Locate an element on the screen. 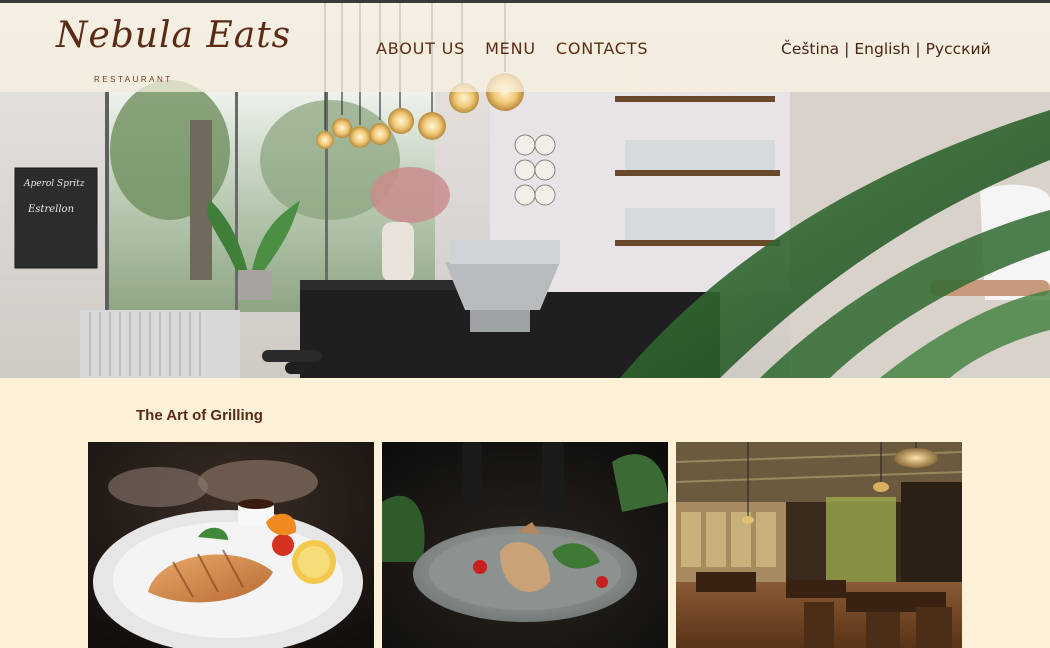  brand-tagline: RESTAURANT is located at coordinates (133, 79).